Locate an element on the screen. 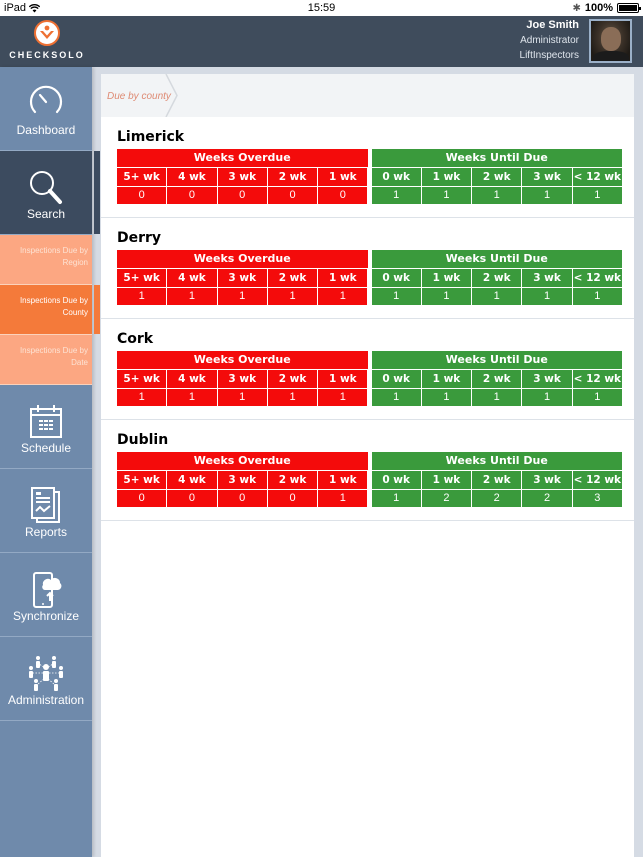 This screenshot has width=643, height=857. sidebar-item-administration: Administration is located at coordinates (46, 679).